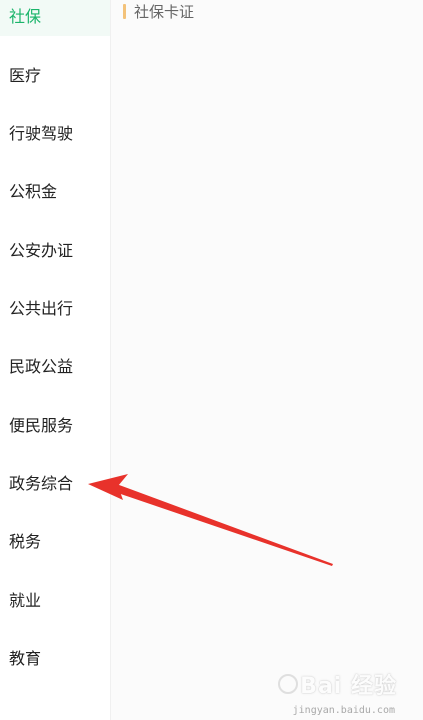 This screenshot has height=720, width=423. What do you see at coordinates (55, 18) in the screenshot?
I see `sidebar-item-social-security: 社保` at bounding box center [55, 18].